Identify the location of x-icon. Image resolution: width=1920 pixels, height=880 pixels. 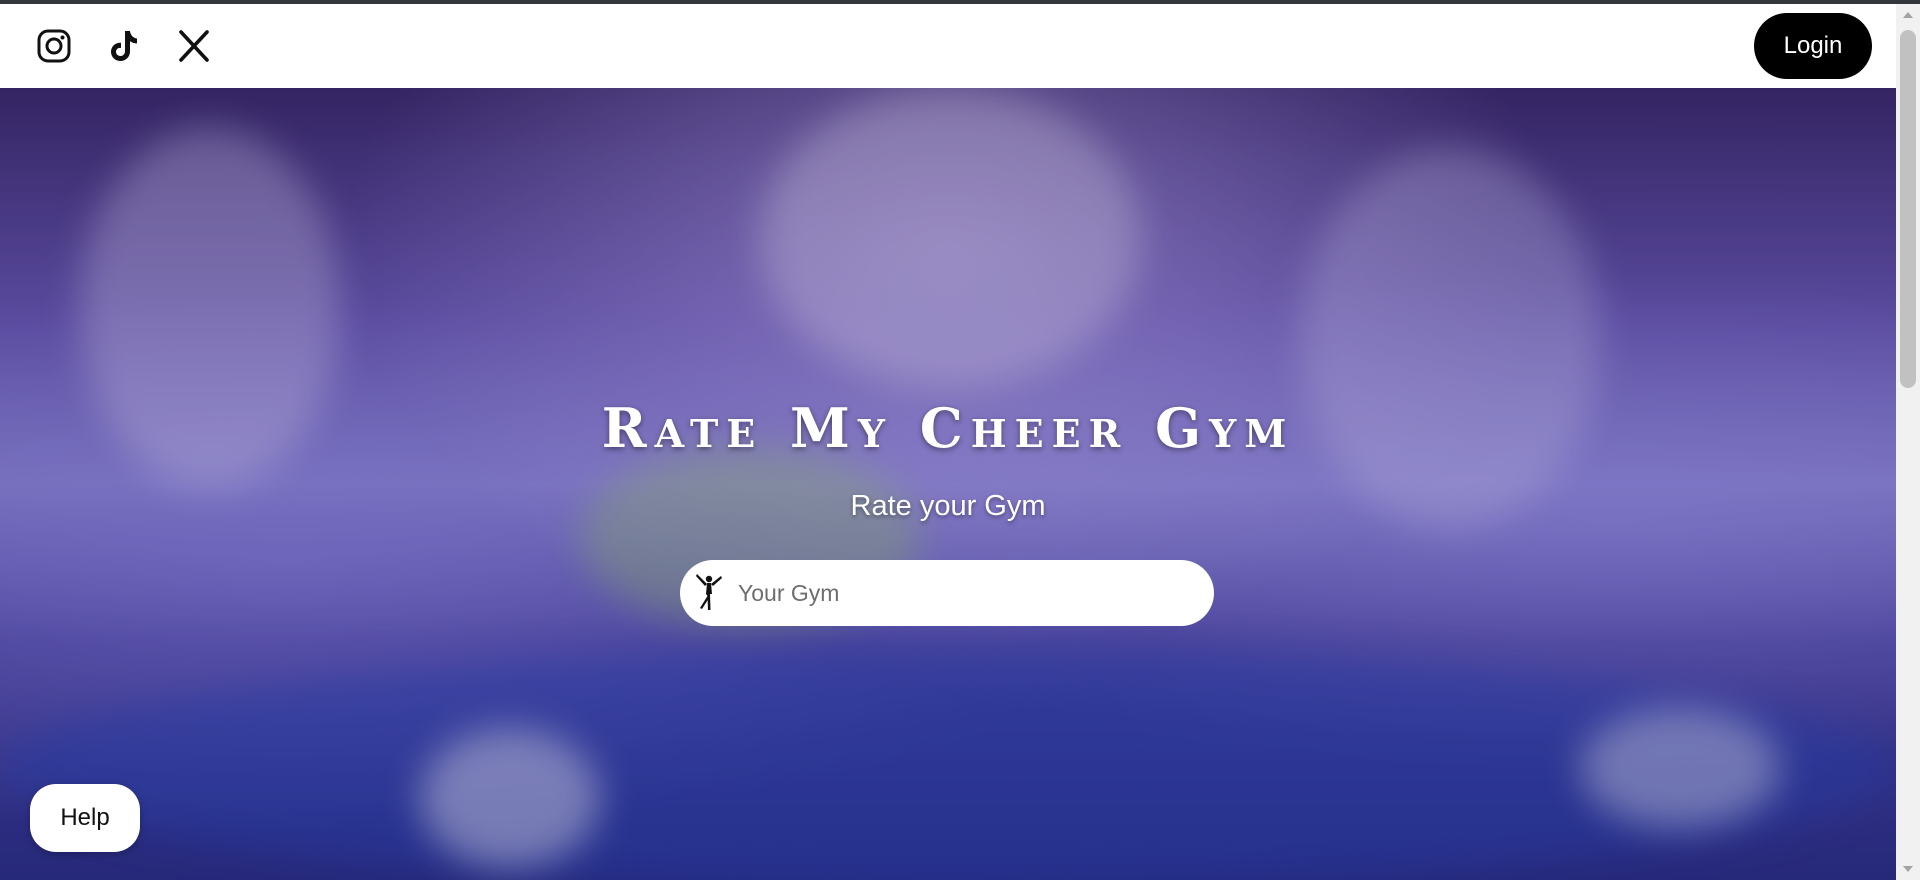
(194, 46).